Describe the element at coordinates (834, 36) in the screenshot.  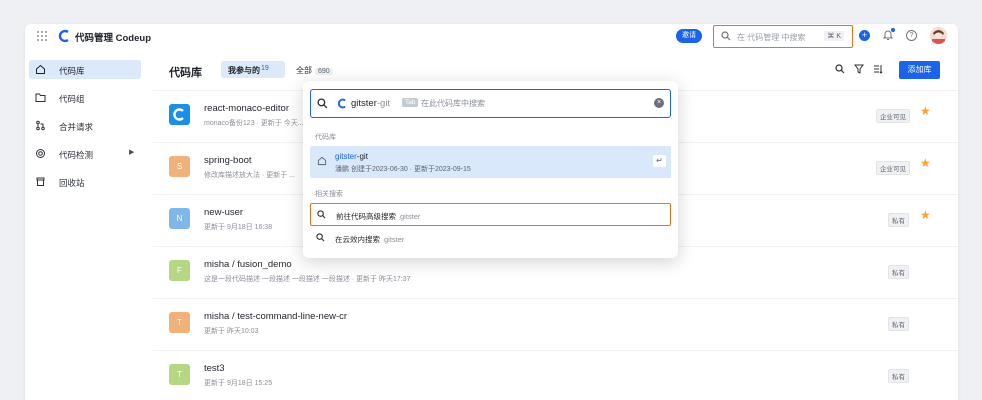
I see `search-shortcut: ⌘ K` at that location.